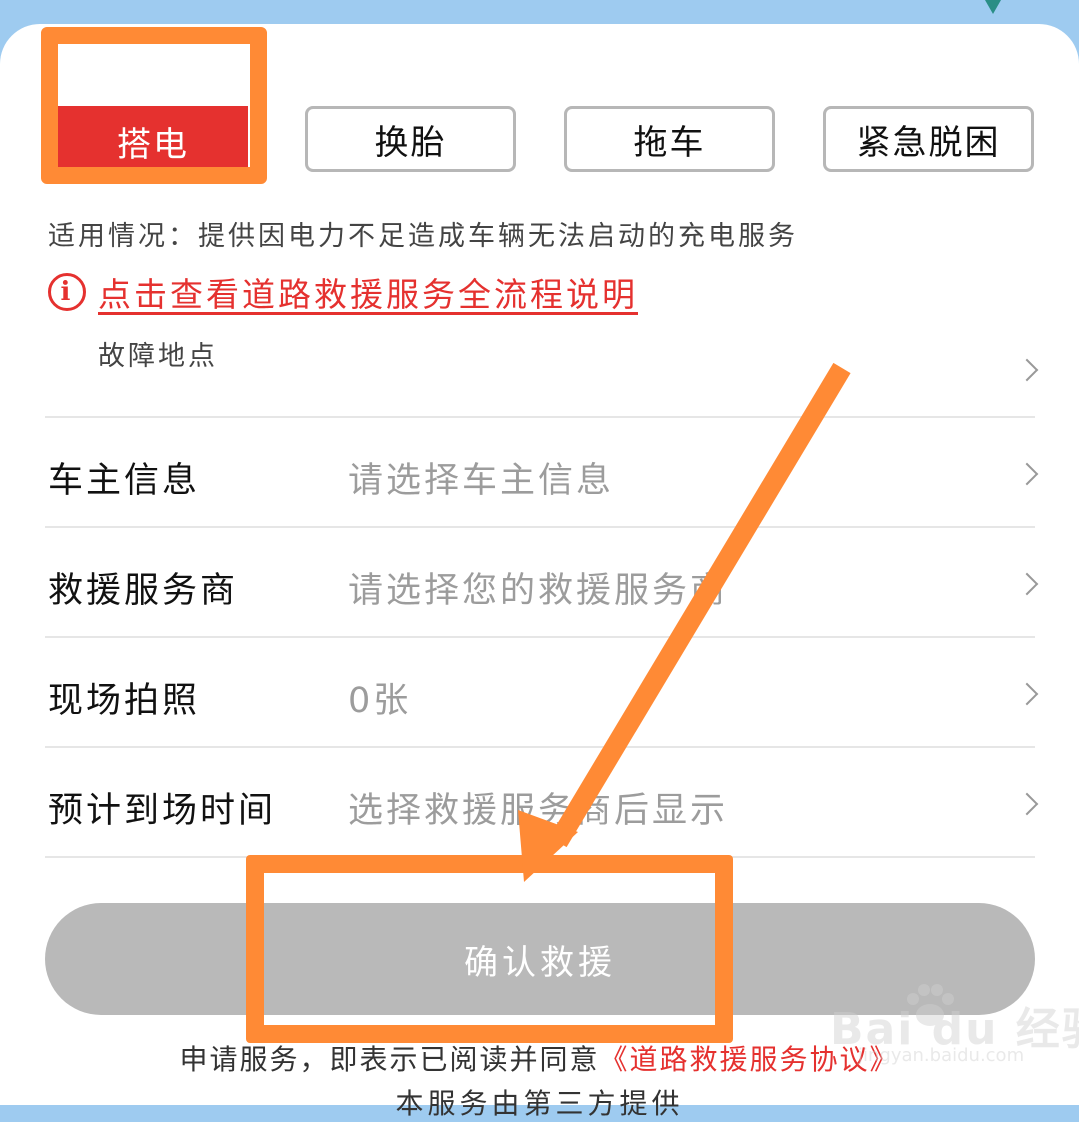 This screenshot has width=1079, height=1122. I want to click on owner-info-value: 请选择车主信息, so click(481, 477).